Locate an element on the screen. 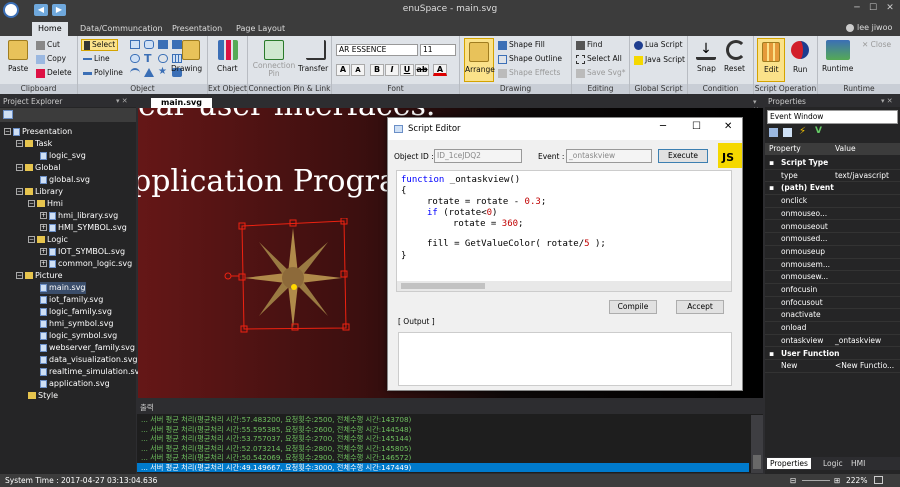 The image size is (900, 487). italic-button: I is located at coordinates (392, 70).